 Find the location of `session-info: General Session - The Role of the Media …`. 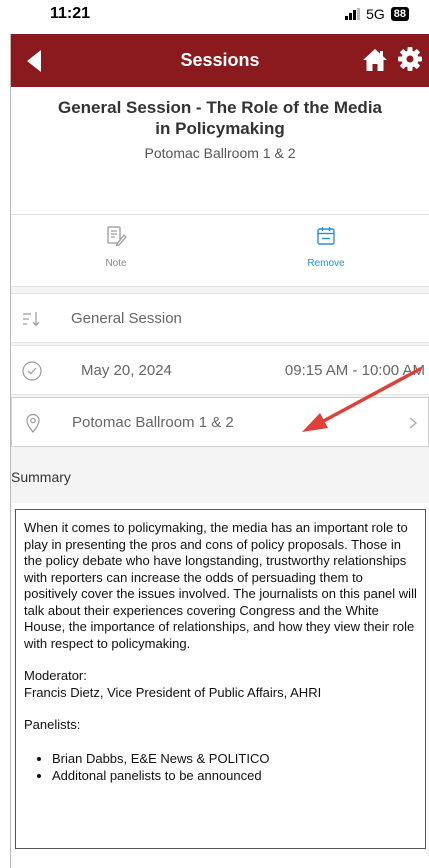

session-info: General Session - The Role of the Media … is located at coordinates (220, 151).